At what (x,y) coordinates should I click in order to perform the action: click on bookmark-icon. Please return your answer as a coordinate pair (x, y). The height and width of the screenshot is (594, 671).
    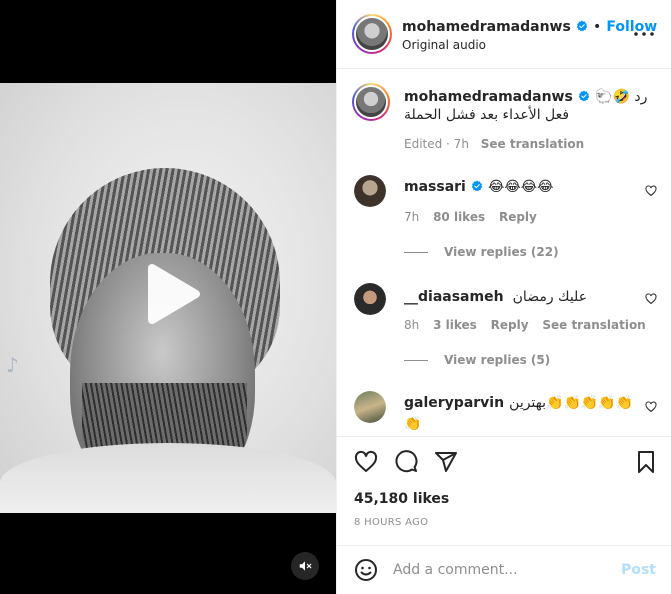
    Looking at the image, I should click on (646, 462).